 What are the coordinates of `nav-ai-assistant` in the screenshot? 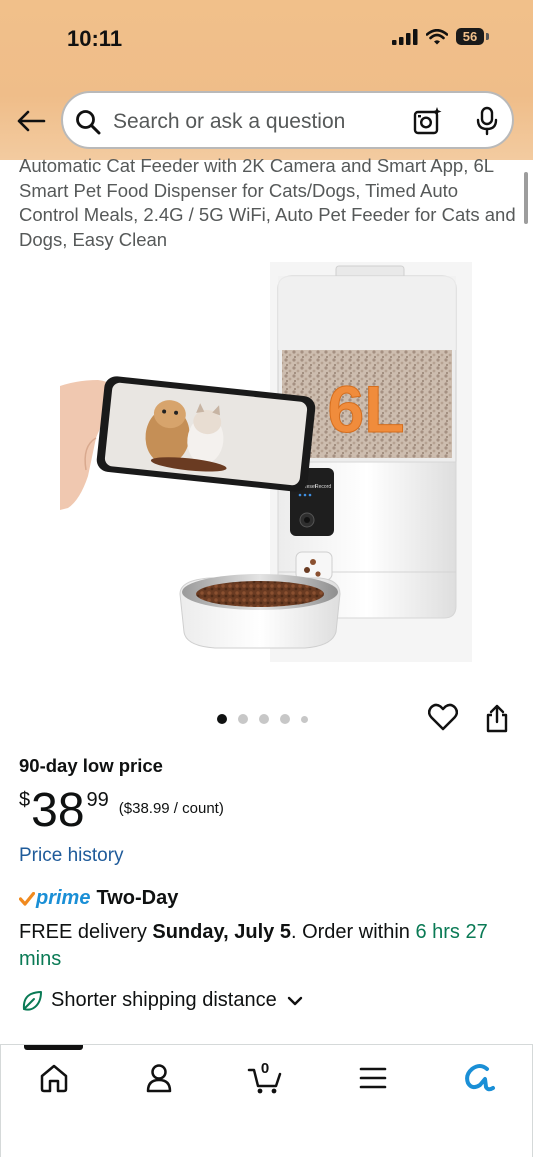 It's located at (479, 1078).